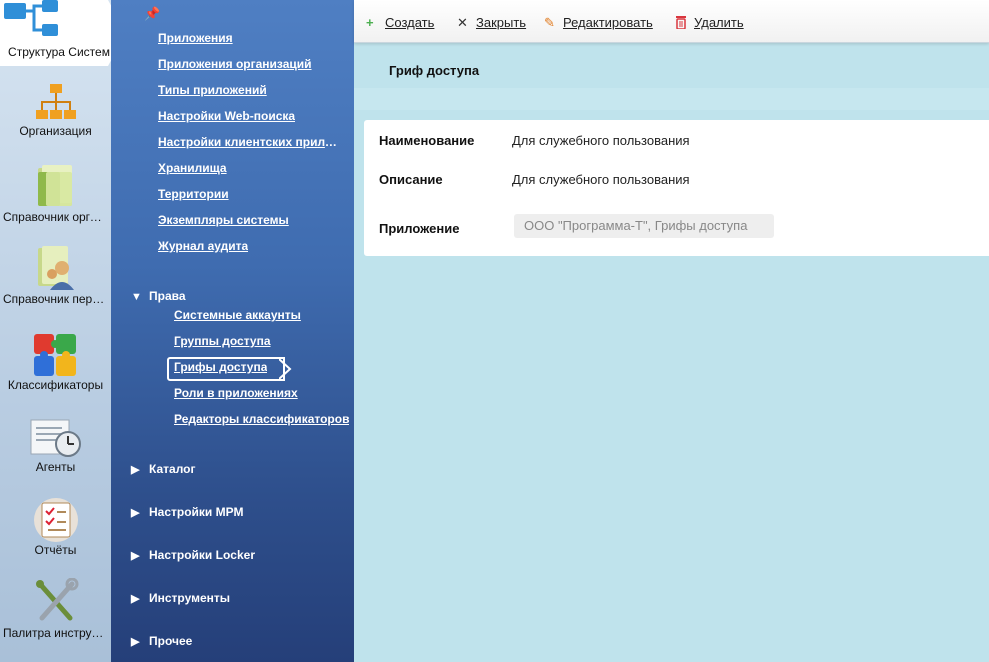  Describe the element at coordinates (180, 598) in the screenshot. I see `nav-section-tools: ▶ Инструменты` at that location.